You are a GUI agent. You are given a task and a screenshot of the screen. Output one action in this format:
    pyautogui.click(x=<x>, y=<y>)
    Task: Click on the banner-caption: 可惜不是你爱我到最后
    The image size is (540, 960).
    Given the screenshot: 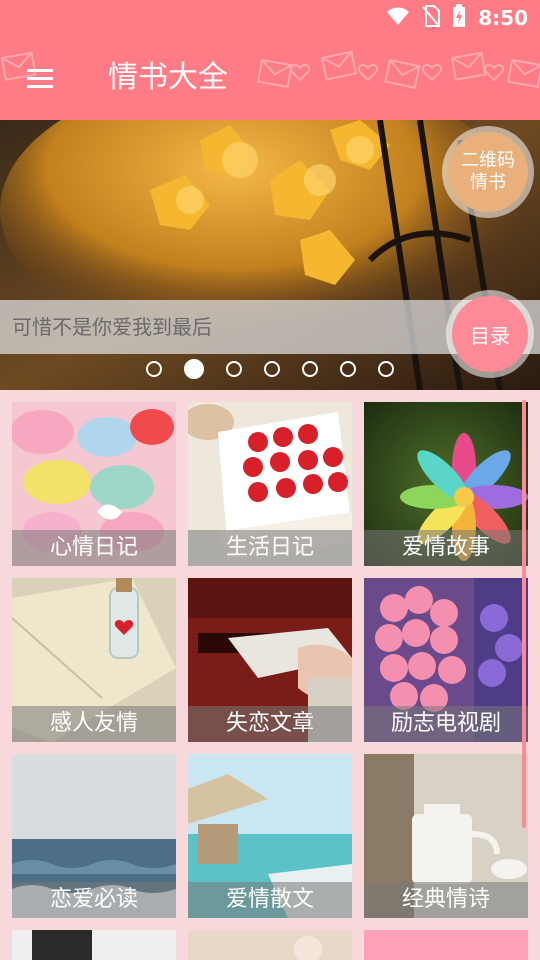 What is the action you would take?
    pyautogui.click(x=112, y=327)
    